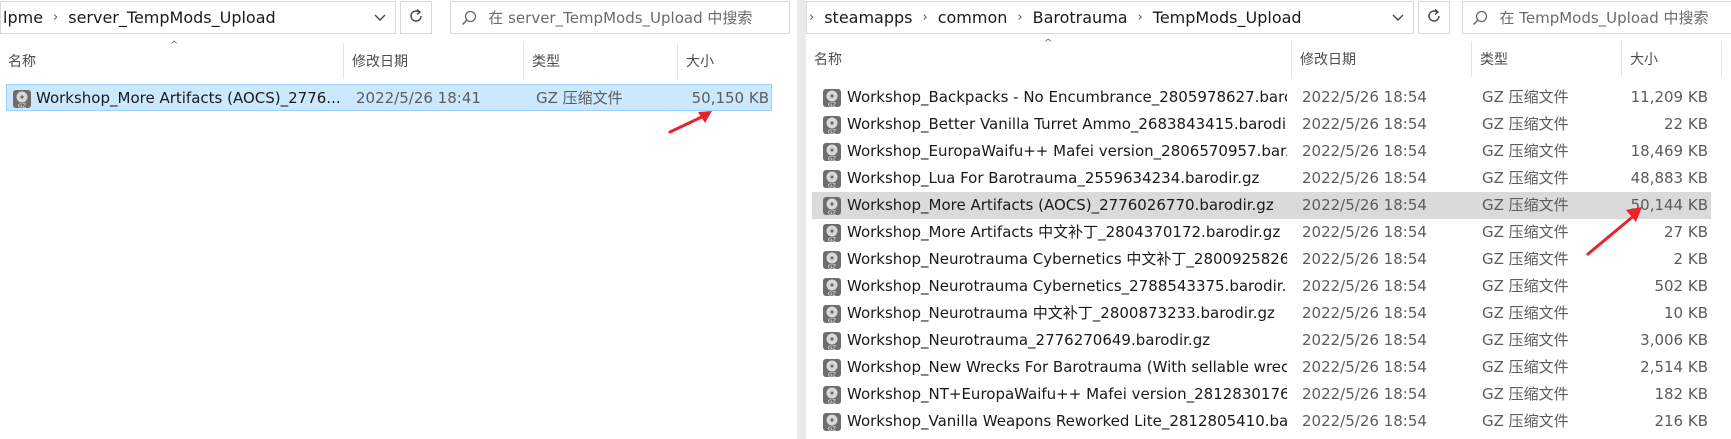  What do you see at coordinates (171, 17) in the screenshot?
I see `breadcrumb-item: server_TempMods_Upload` at bounding box center [171, 17].